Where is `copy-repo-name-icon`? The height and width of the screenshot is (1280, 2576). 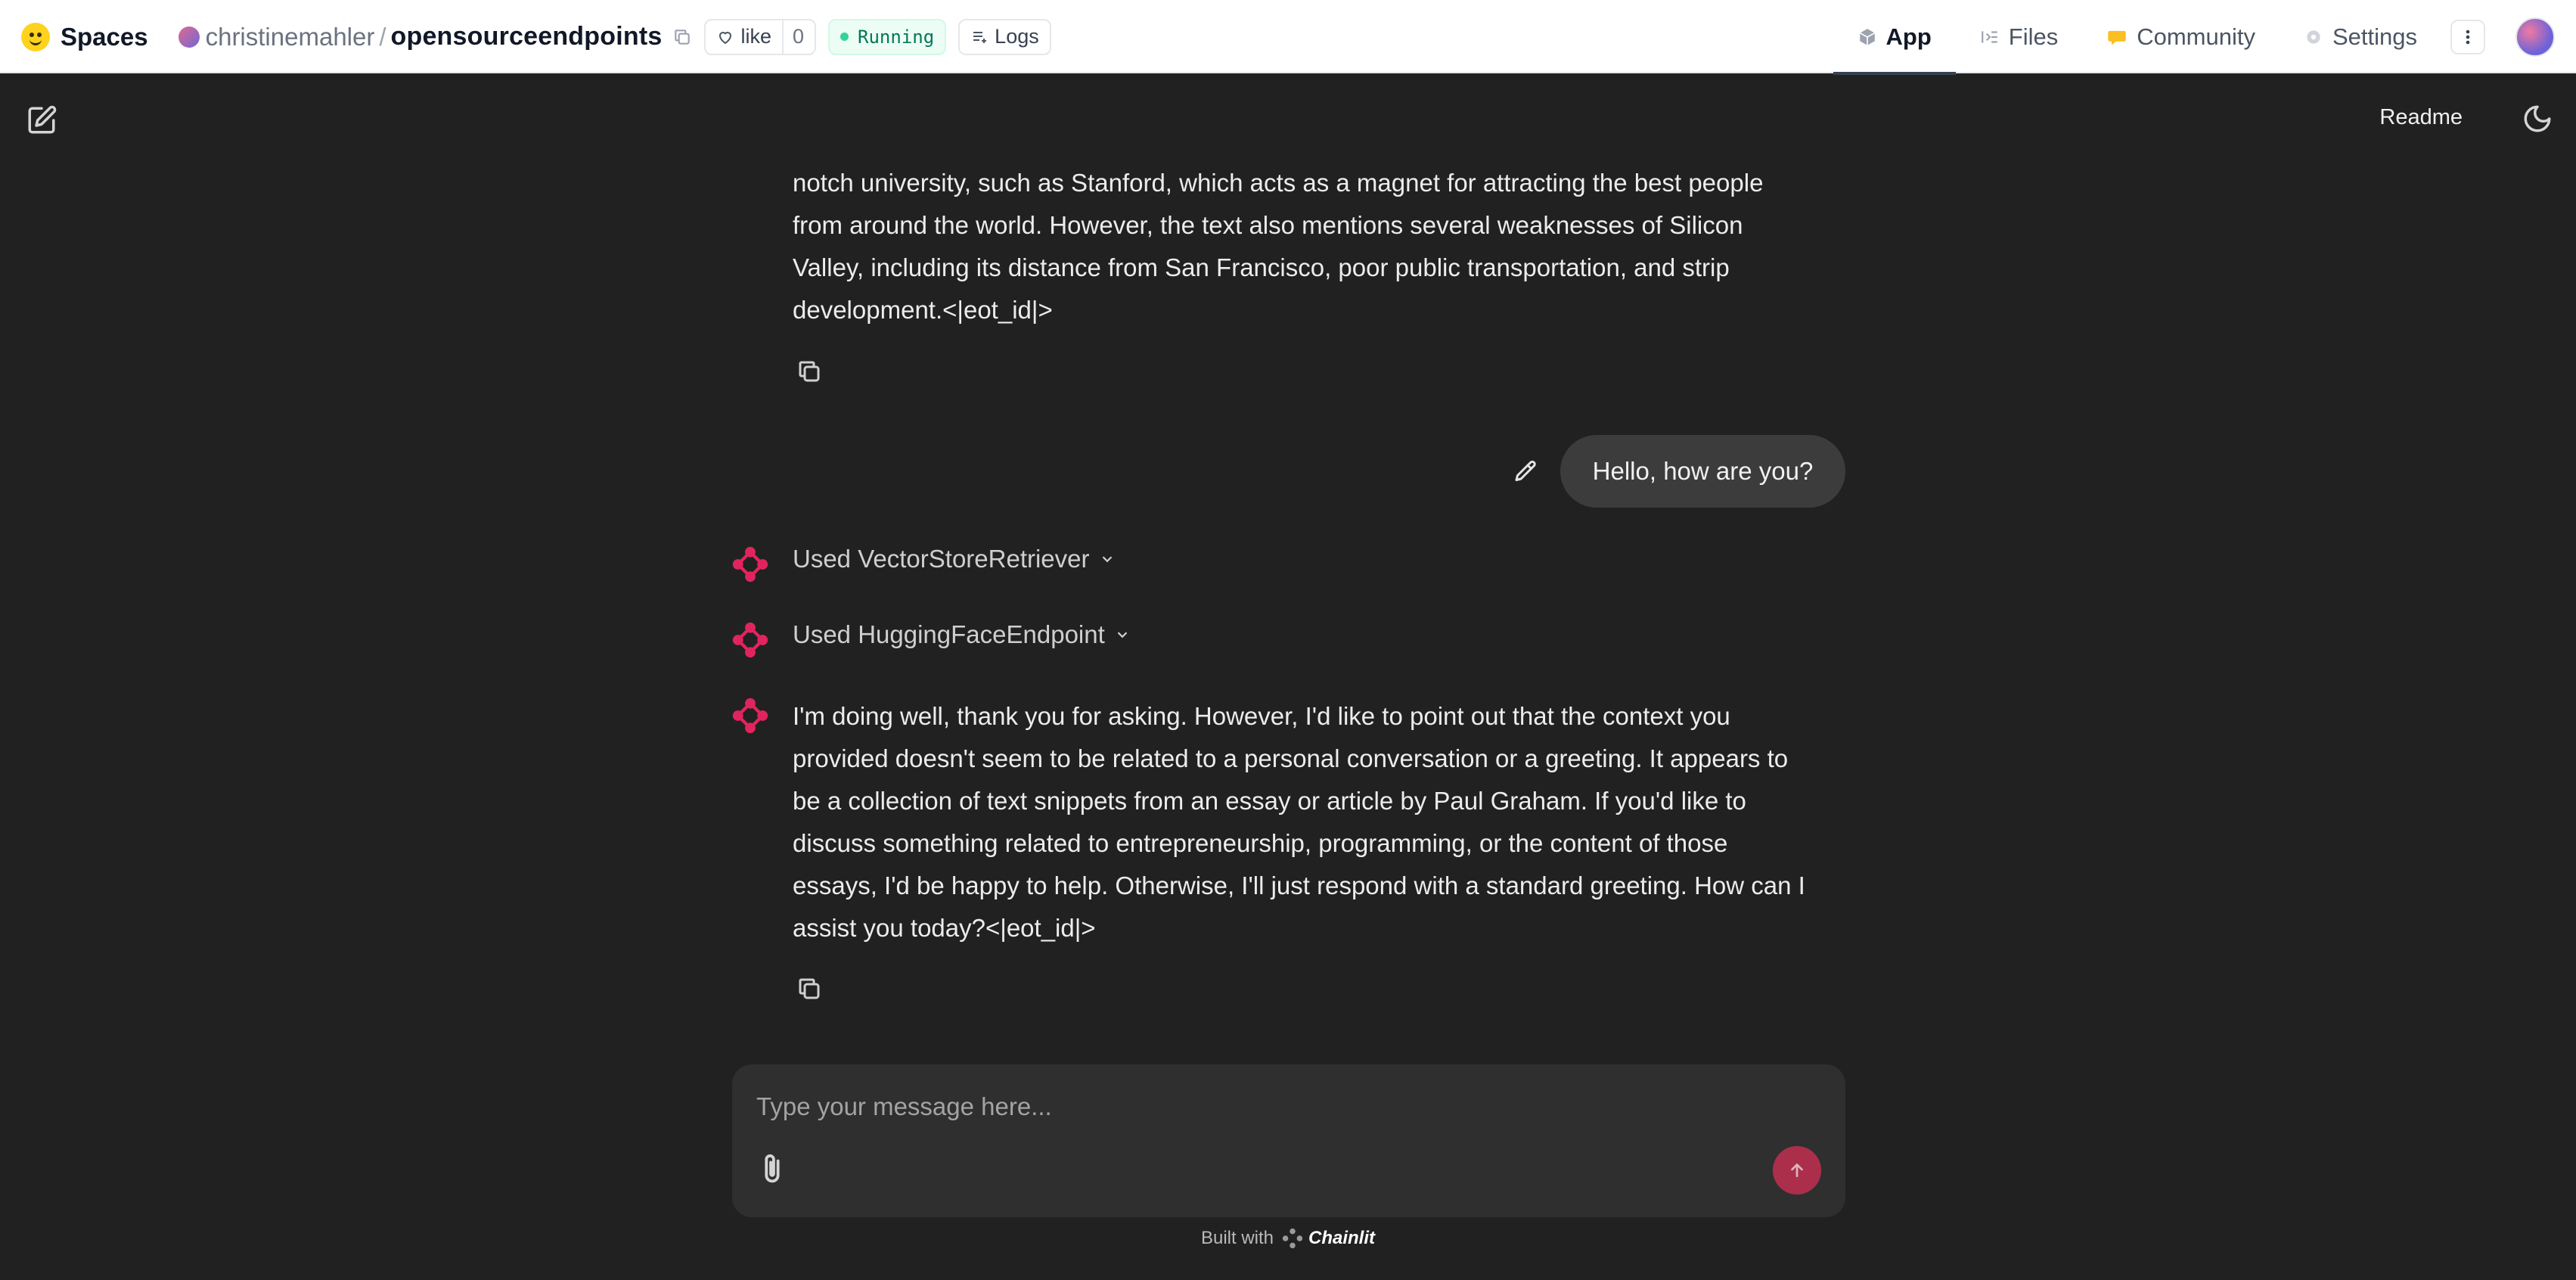
copy-repo-name-icon is located at coordinates (682, 37).